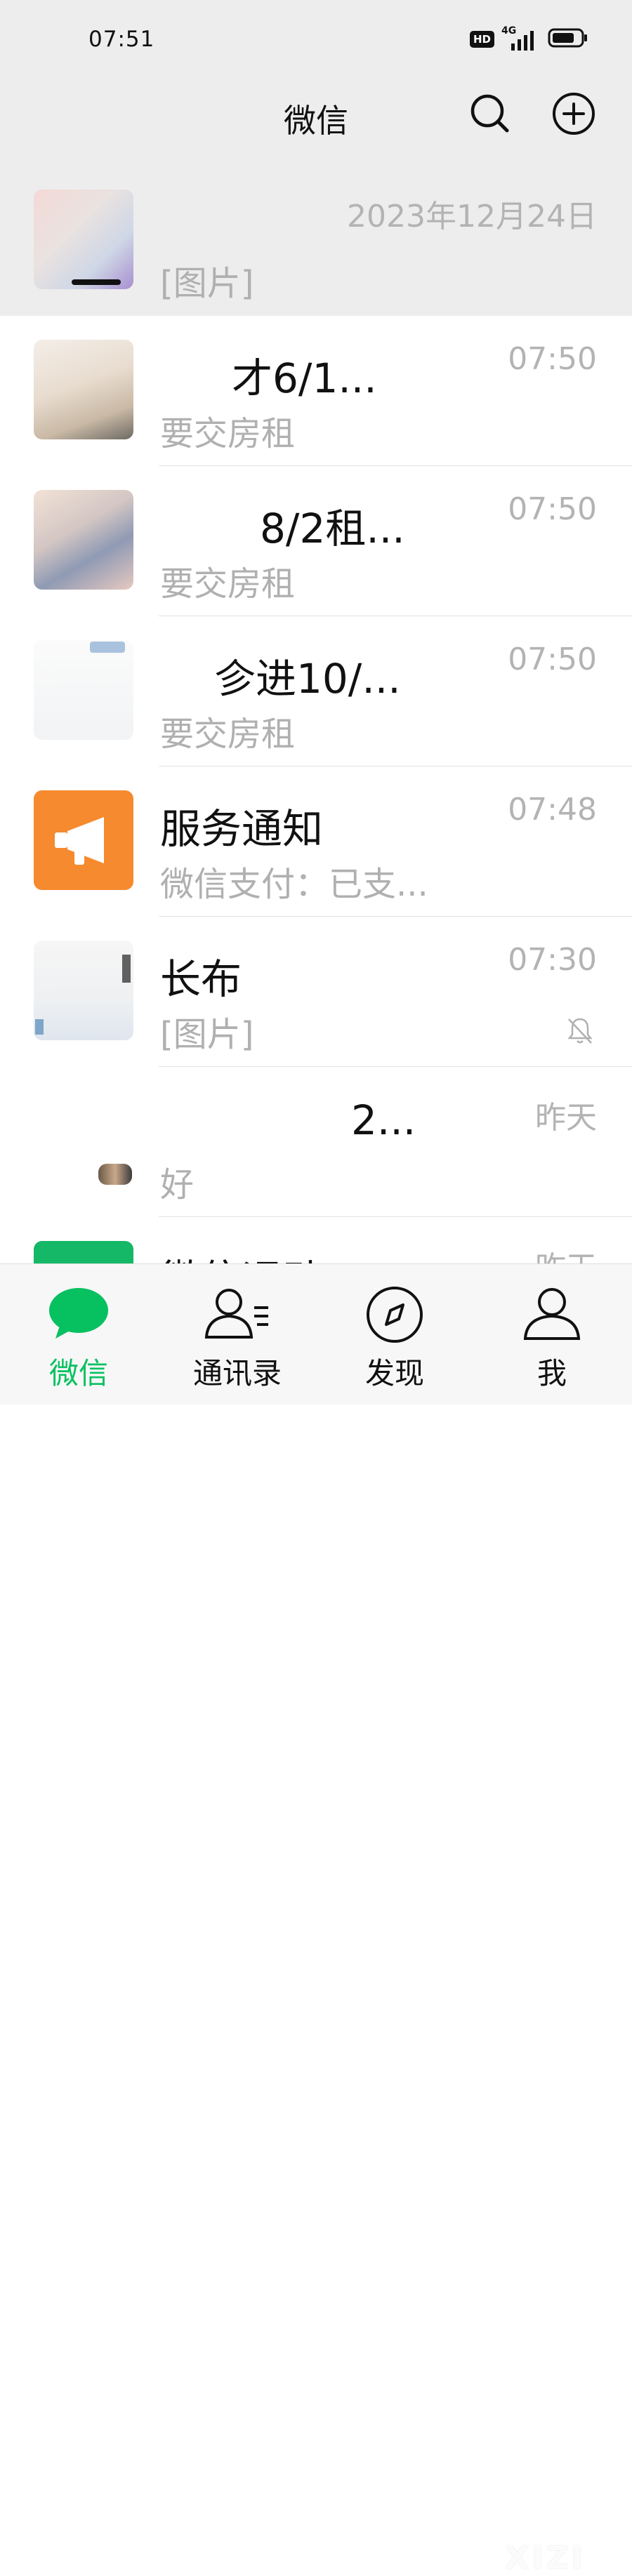  I want to click on plus-circle-icon, so click(574, 114).